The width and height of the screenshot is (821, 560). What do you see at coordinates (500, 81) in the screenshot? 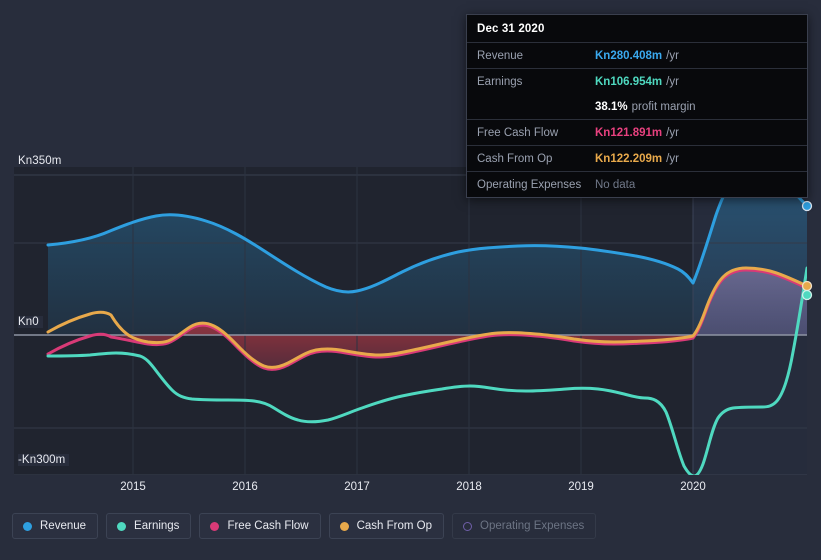
I see `tooltip-label-earnings: Earnings` at bounding box center [500, 81].